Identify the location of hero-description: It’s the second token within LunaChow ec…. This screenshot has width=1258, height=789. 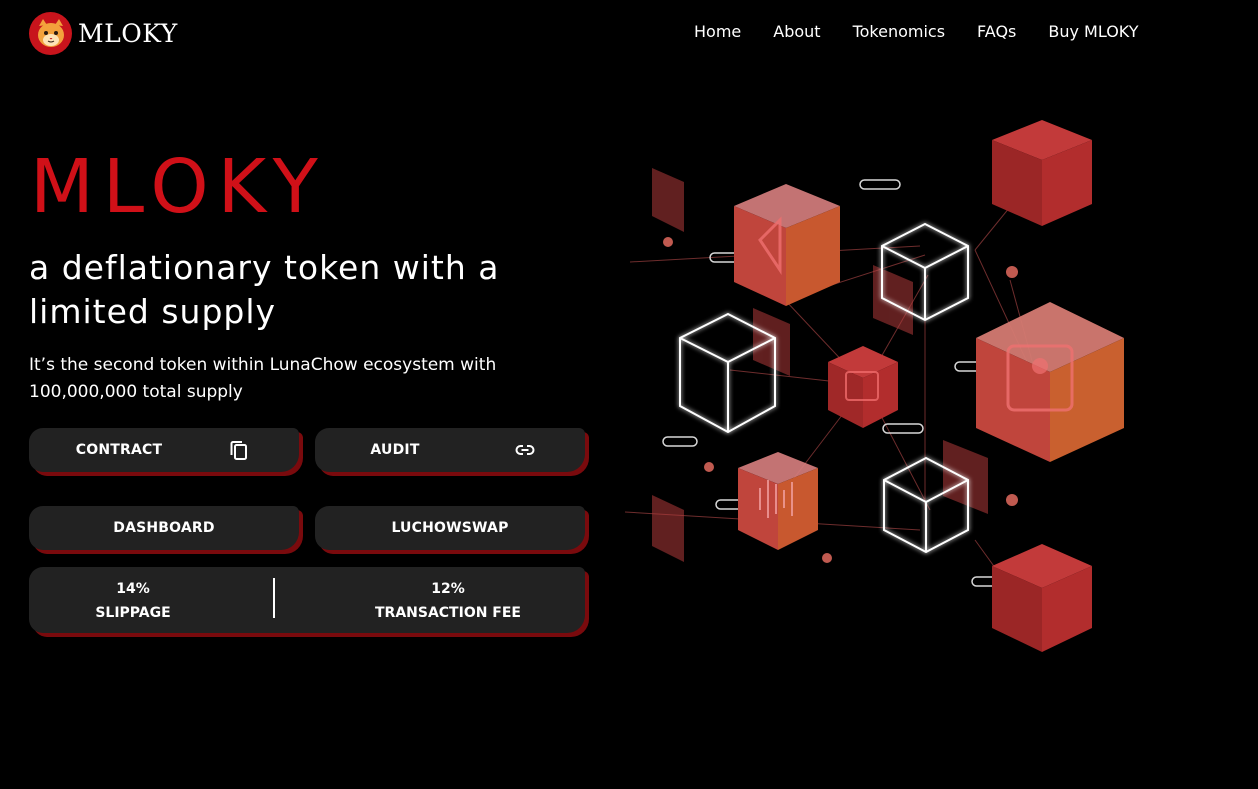
(263, 378).